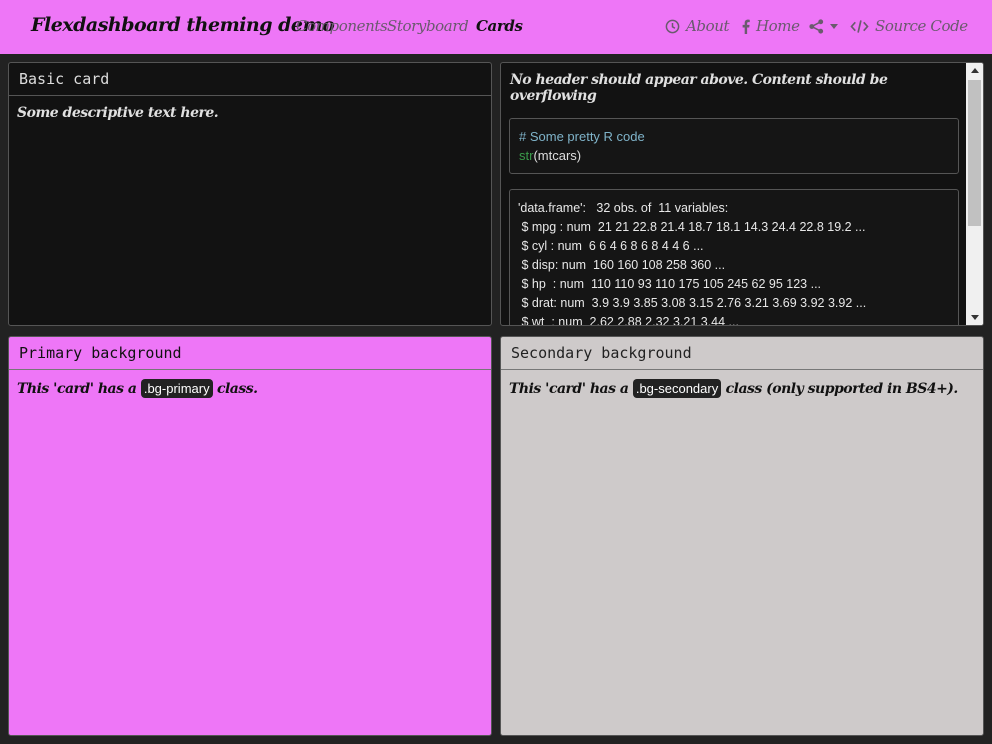  Describe the element at coordinates (569, 389) in the screenshot. I see `secondary-text-before: This 'card' has a` at that location.